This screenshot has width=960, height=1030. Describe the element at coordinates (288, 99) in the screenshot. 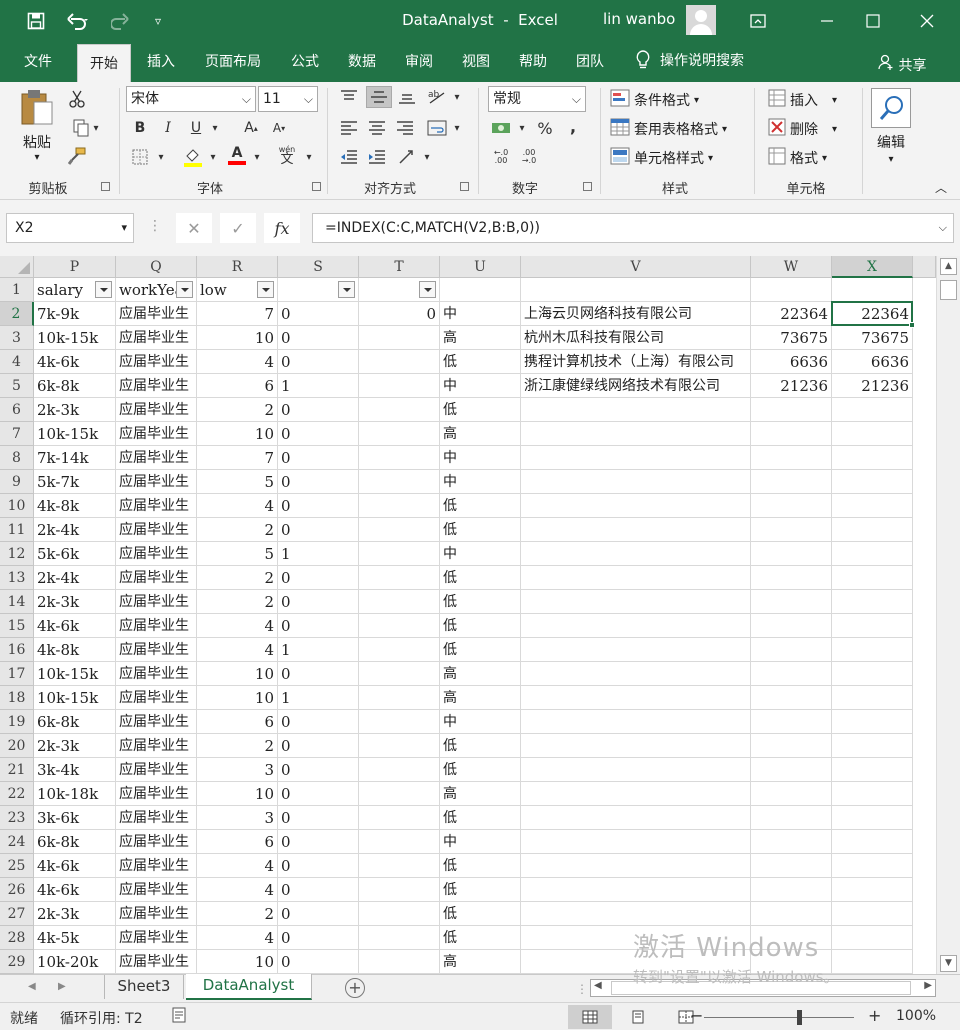

I see `font-size-select: 11 ⌵` at that location.